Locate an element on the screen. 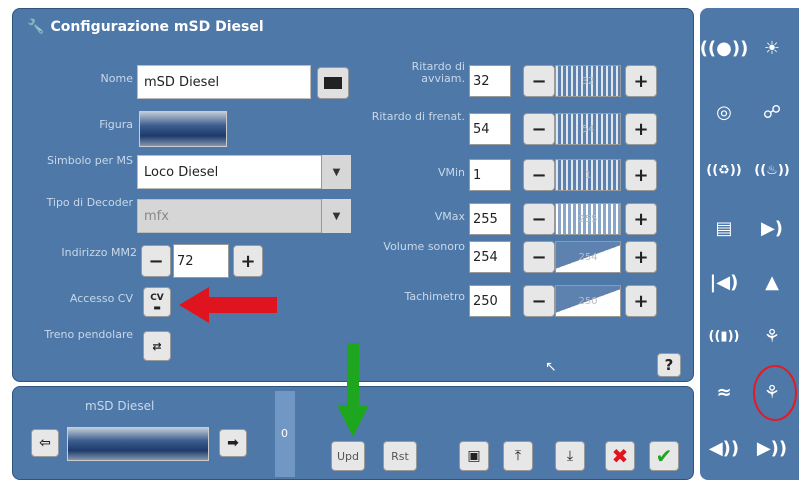 This screenshot has height=484, width=799. decoder-label: Tipo di Decoder is located at coordinates (89, 202).